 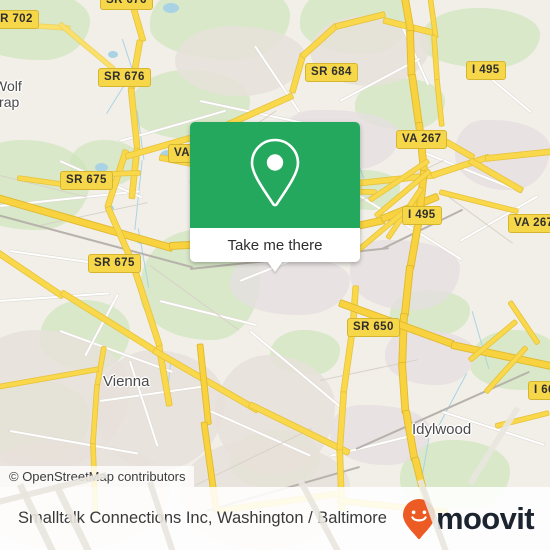 What do you see at coordinates (19, 19) in the screenshot?
I see `road-shield: SR 702` at bounding box center [19, 19].